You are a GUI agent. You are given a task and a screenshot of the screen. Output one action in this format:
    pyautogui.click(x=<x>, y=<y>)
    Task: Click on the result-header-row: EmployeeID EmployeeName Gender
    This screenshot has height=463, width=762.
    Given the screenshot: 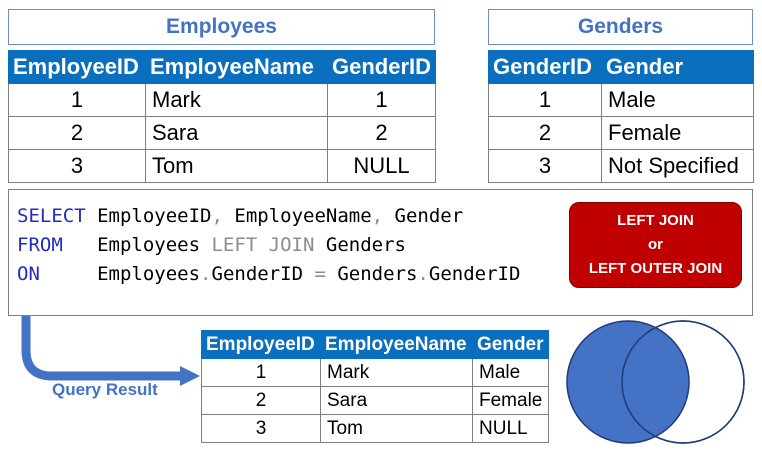 What is the action you would take?
    pyautogui.click(x=375, y=344)
    